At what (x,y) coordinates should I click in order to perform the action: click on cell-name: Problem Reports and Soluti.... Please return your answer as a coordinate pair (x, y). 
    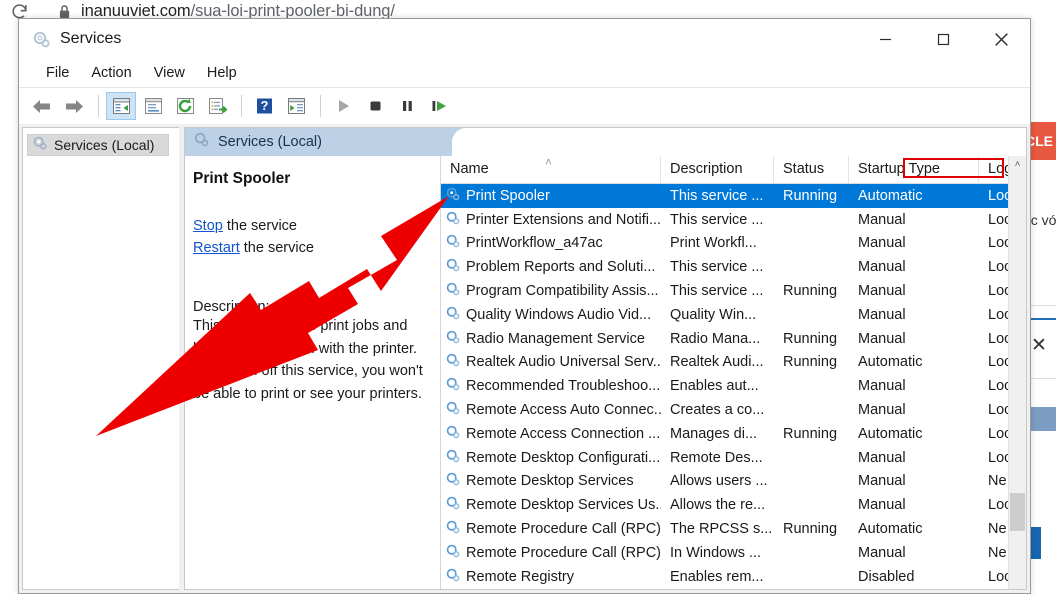
    Looking at the image, I should click on (551, 267).